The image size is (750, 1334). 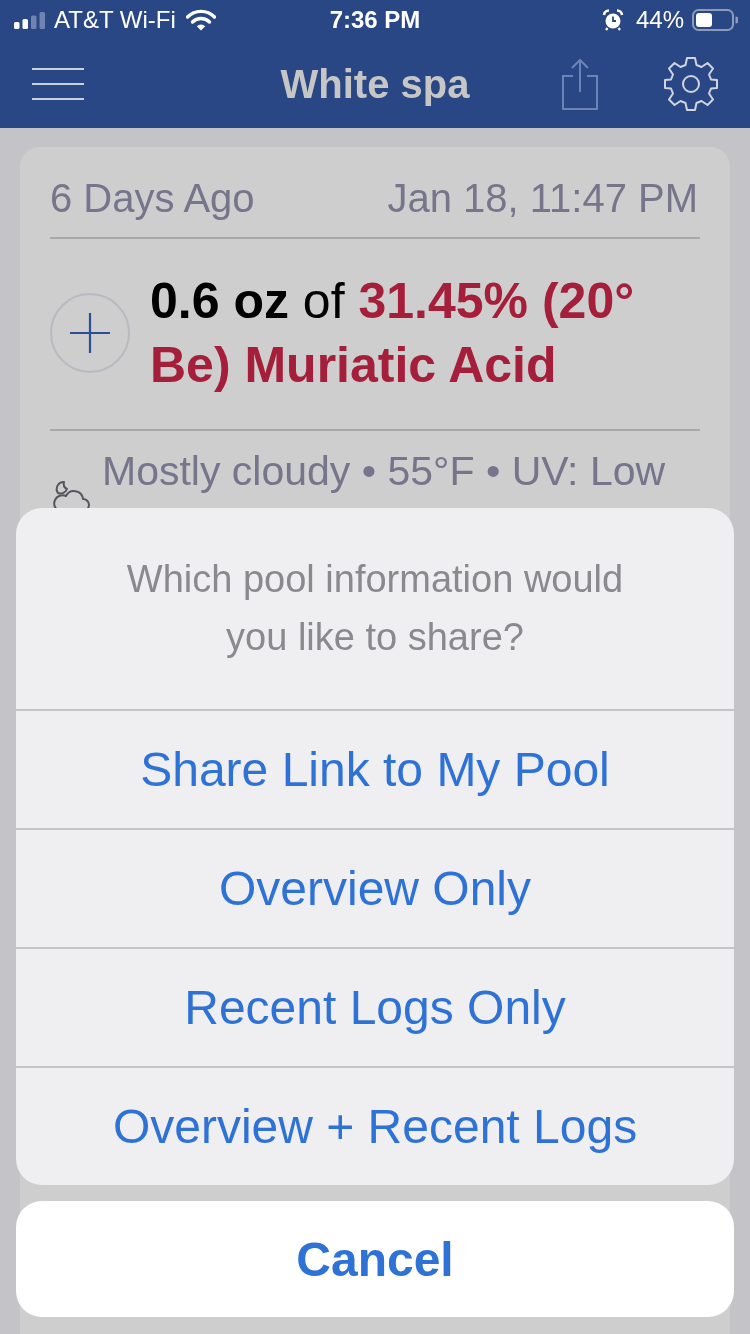 What do you see at coordinates (393, 333) in the screenshot?
I see `chemical-dose-text: 0.6 oz of 31.45% (20° Be) Muriatic Acid` at bounding box center [393, 333].